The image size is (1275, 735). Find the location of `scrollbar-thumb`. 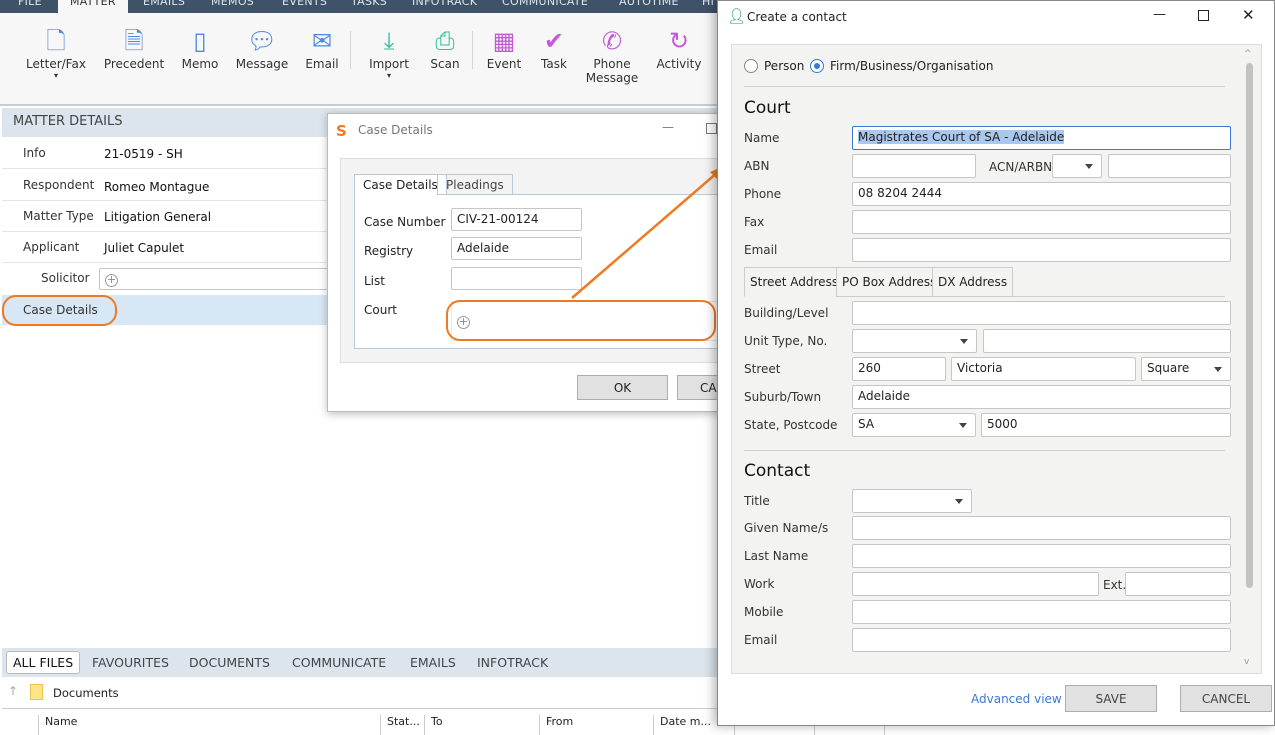

scrollbar-thumb is located at coordinates (1249, 325).